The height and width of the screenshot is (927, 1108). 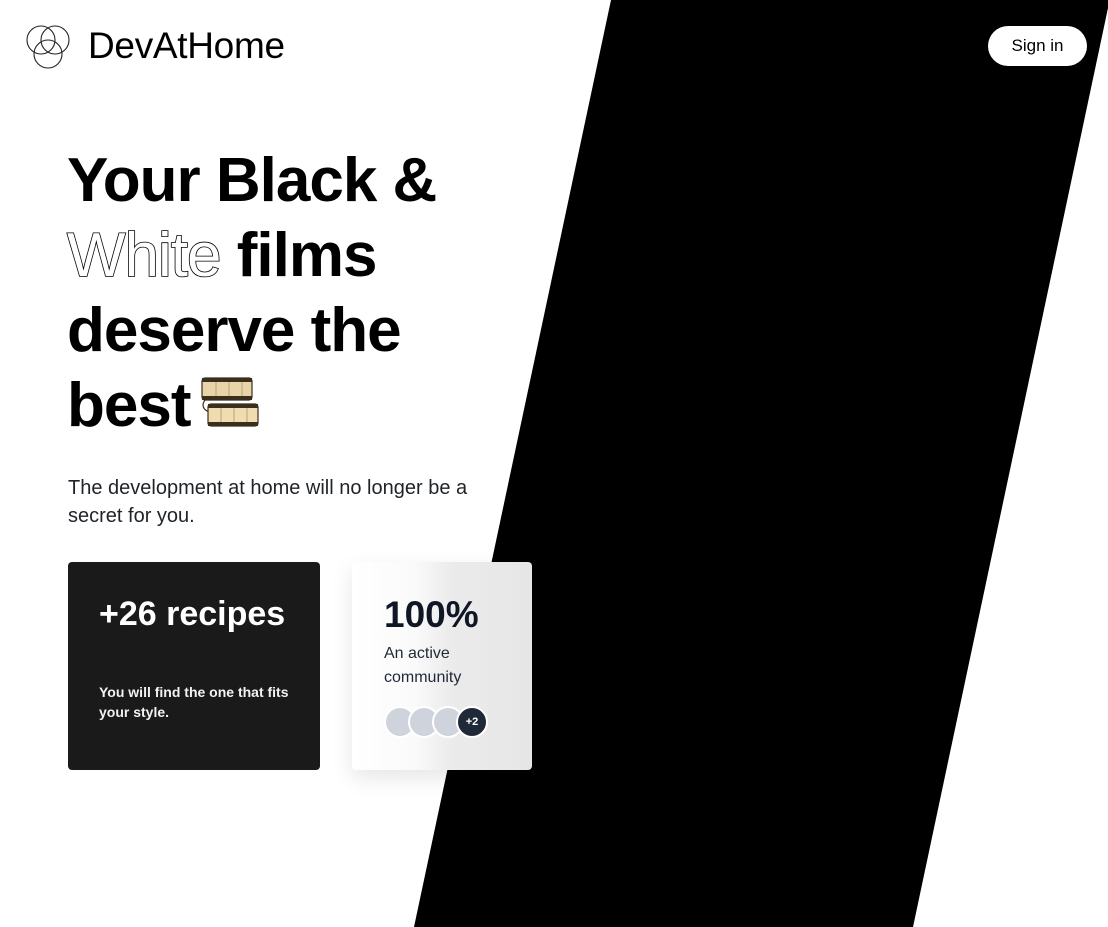 What do you see at coordinates (129, 405) in the screenshot?
I see `hero-title-line-4: best` at bounding box center [129, 405].